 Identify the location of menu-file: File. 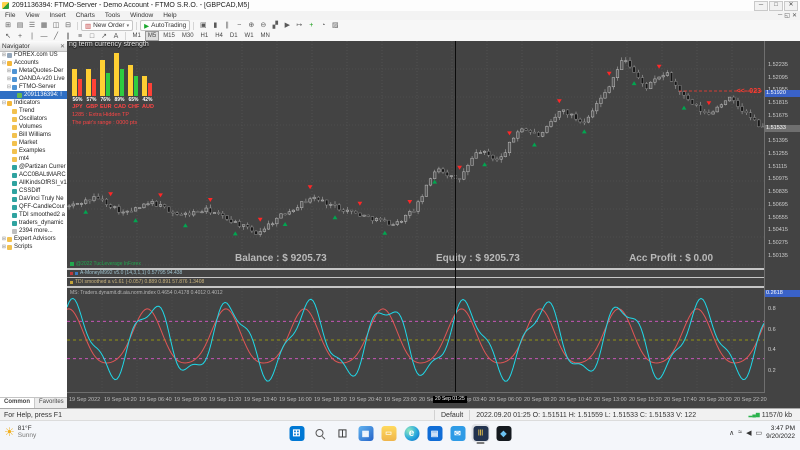
(10, 15).